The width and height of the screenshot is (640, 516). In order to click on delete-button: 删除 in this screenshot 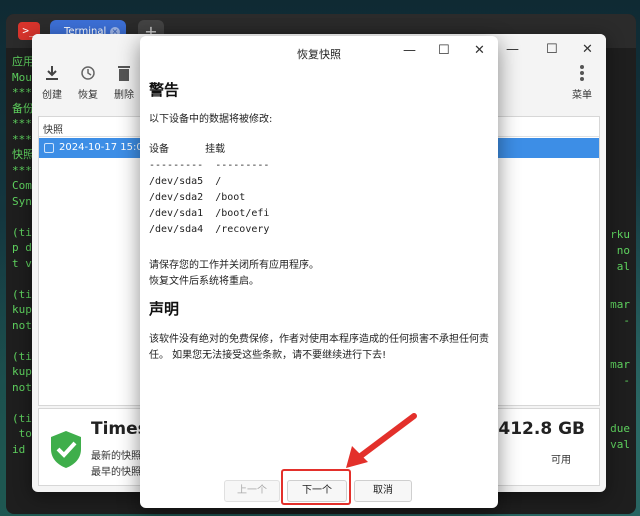, I will do `click(124, 82)`.